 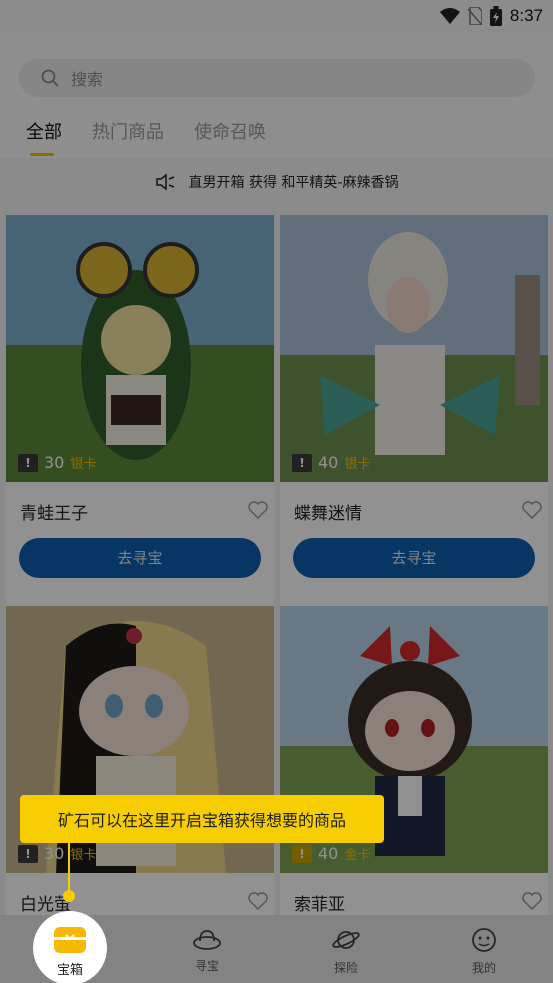 I want to click on guide-tooltip-text: 矿石可以在这里开启宝箱获得想要的商品, so click(x=201, y=820).